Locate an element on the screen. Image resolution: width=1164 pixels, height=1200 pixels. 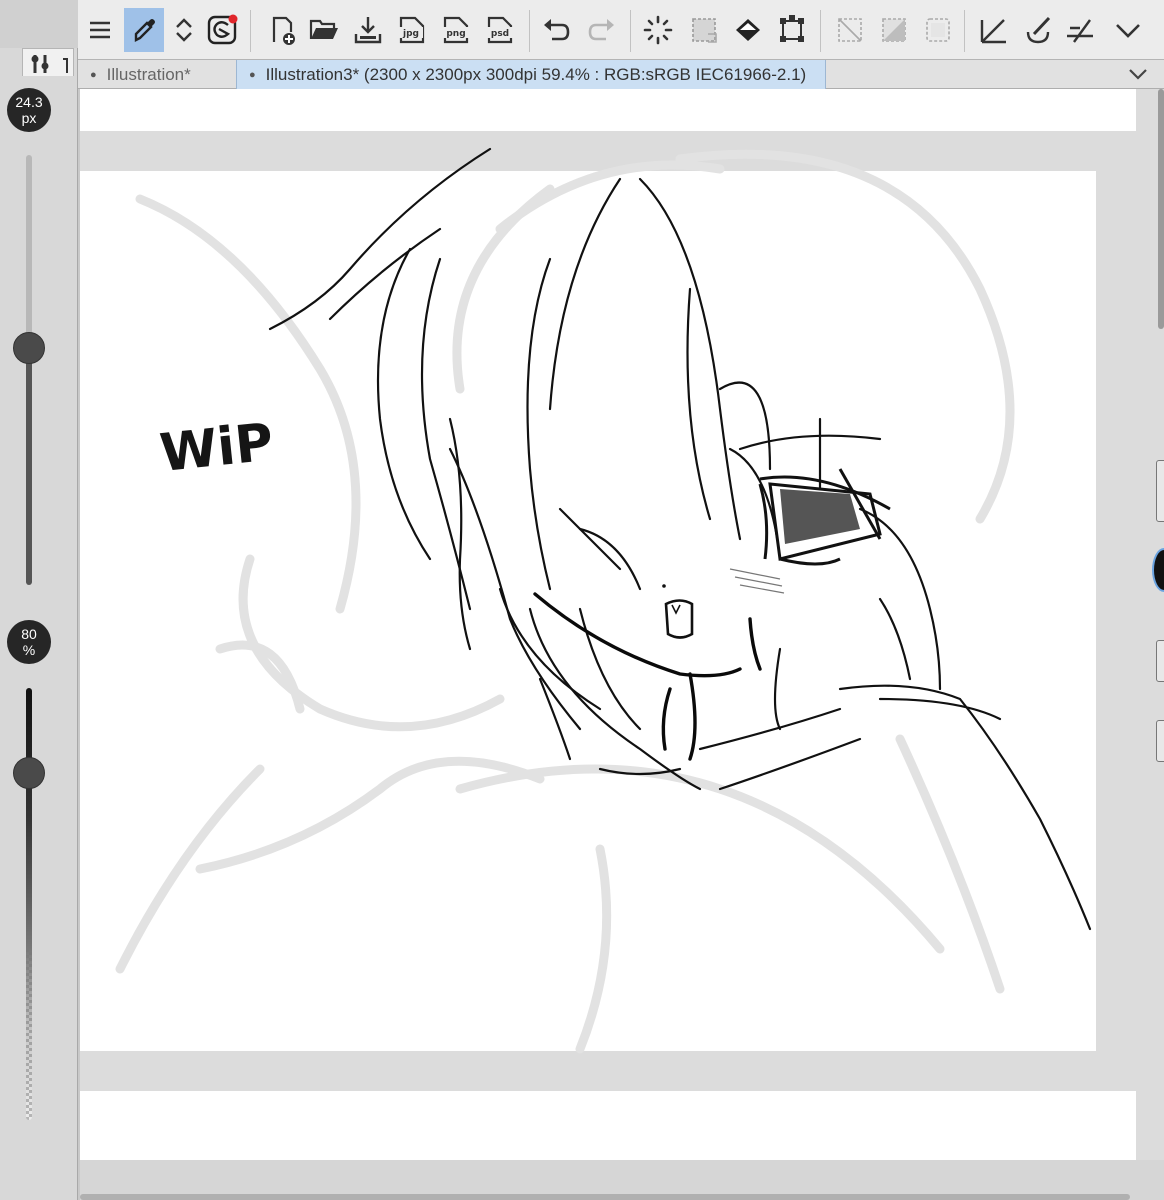
brush-button is located at coordinates (1038, 30).